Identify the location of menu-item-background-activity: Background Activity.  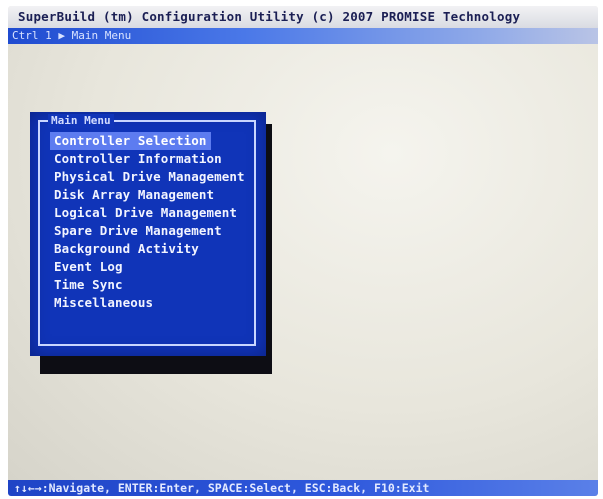
(126, 249).